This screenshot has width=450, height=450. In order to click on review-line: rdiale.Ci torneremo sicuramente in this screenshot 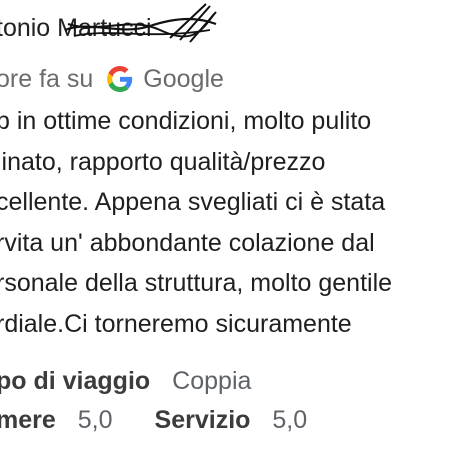, I will do `click(176, 323)`.